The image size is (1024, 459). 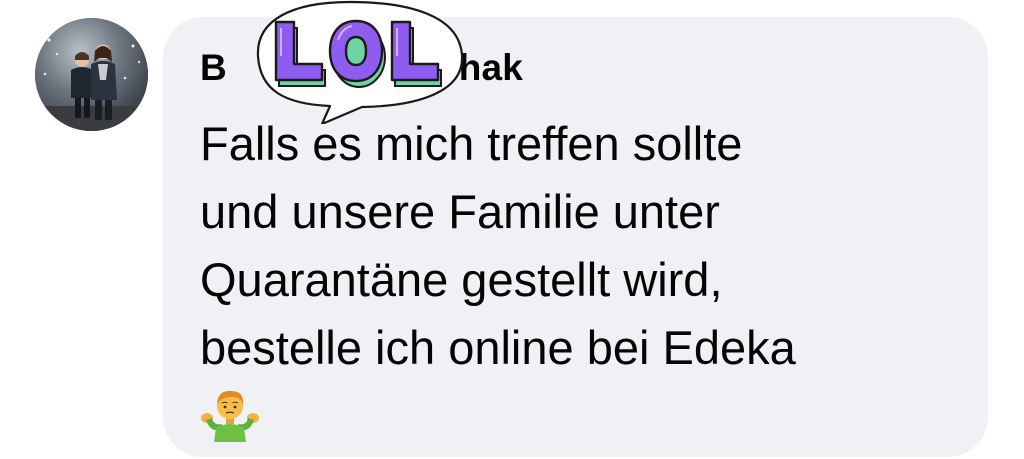 I want to click on person-shrugging-emoji-icon, so click(x=230, y=412).